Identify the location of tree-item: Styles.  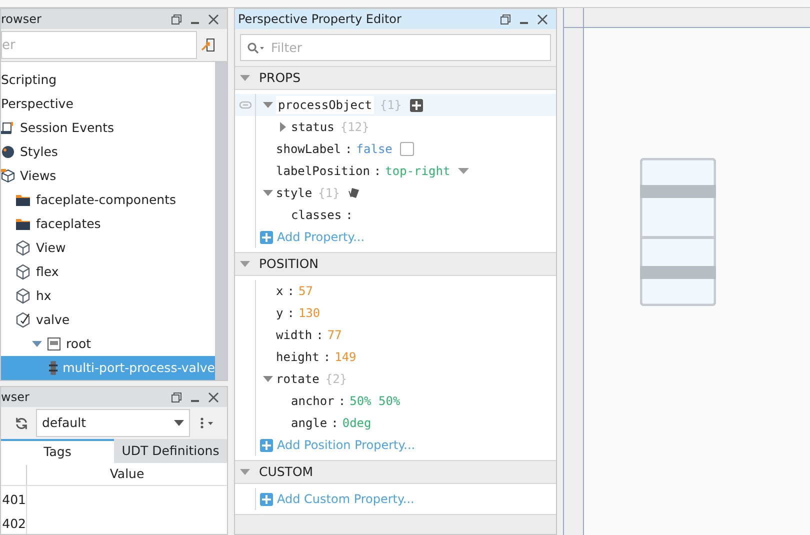
(108, 152).